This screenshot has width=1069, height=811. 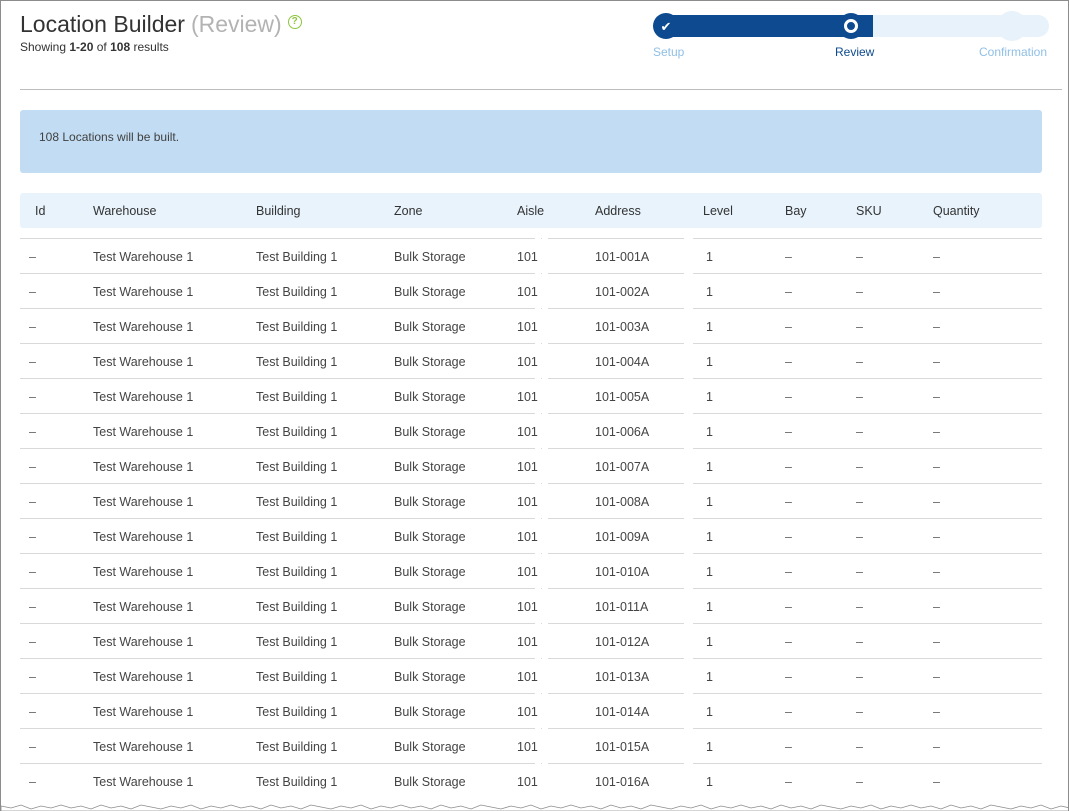 I want to click on column-header-warehouse: Warehouse, so click(x=124, y=211).